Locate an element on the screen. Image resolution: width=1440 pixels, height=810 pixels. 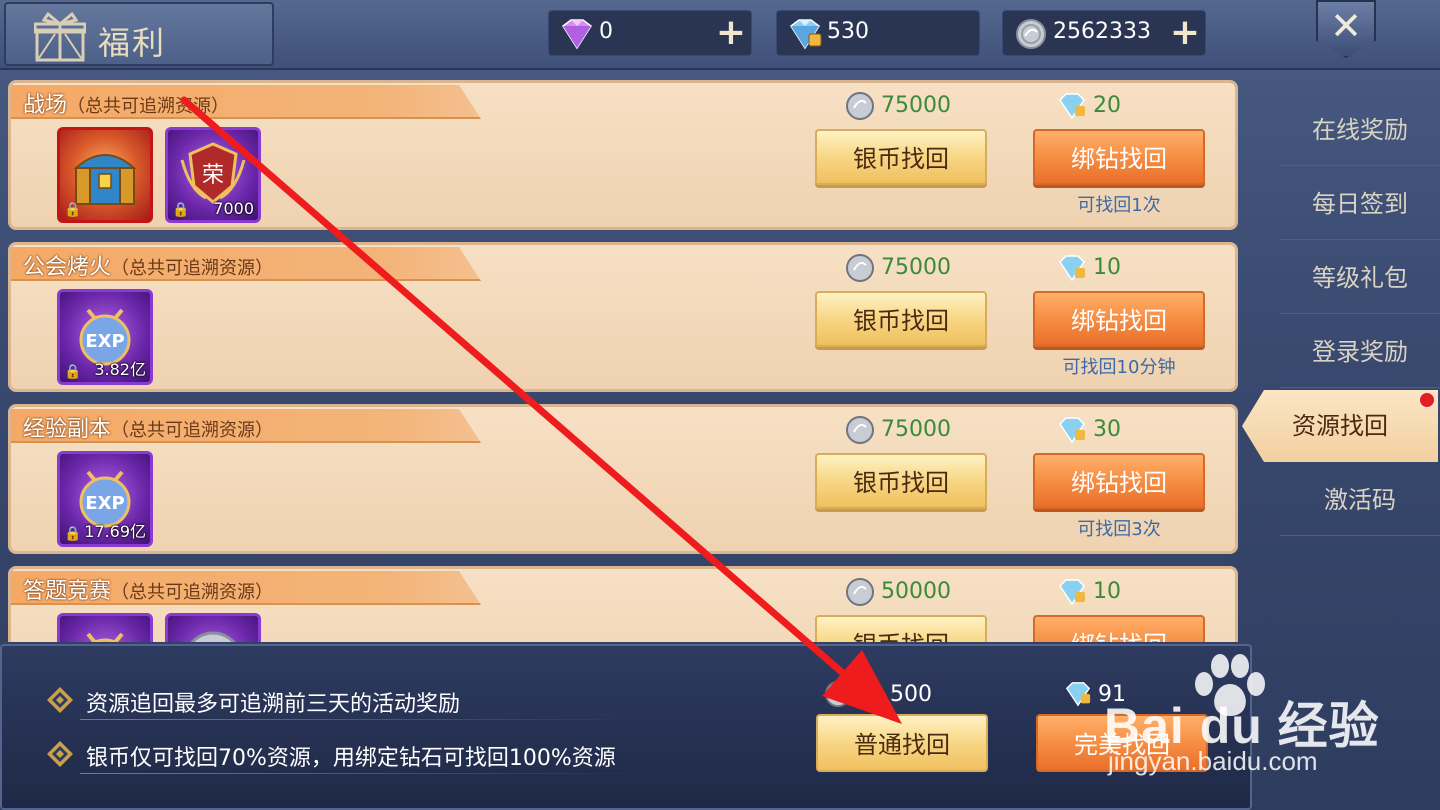
badge-glyph: 荣 is located at coordinates (213, 175).